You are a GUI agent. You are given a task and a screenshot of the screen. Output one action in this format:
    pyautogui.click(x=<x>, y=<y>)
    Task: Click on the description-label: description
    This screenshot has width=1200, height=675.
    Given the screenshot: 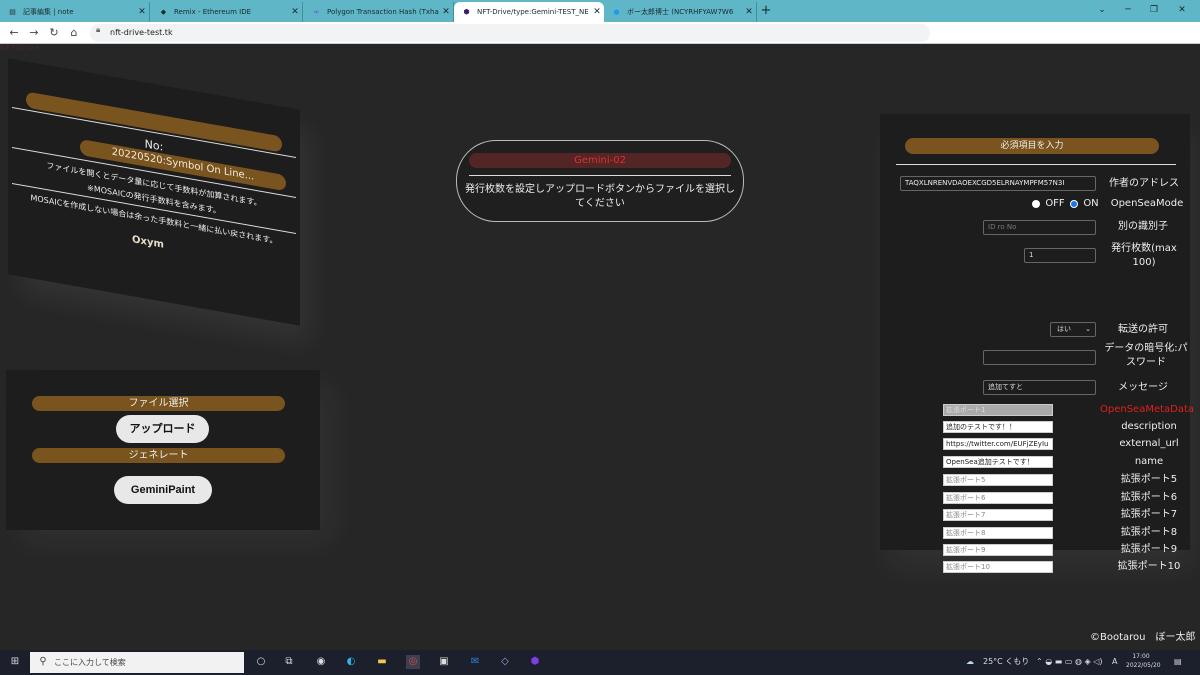 What is the action you would take?
    pyautogui.click(x=1149, y=426)
    